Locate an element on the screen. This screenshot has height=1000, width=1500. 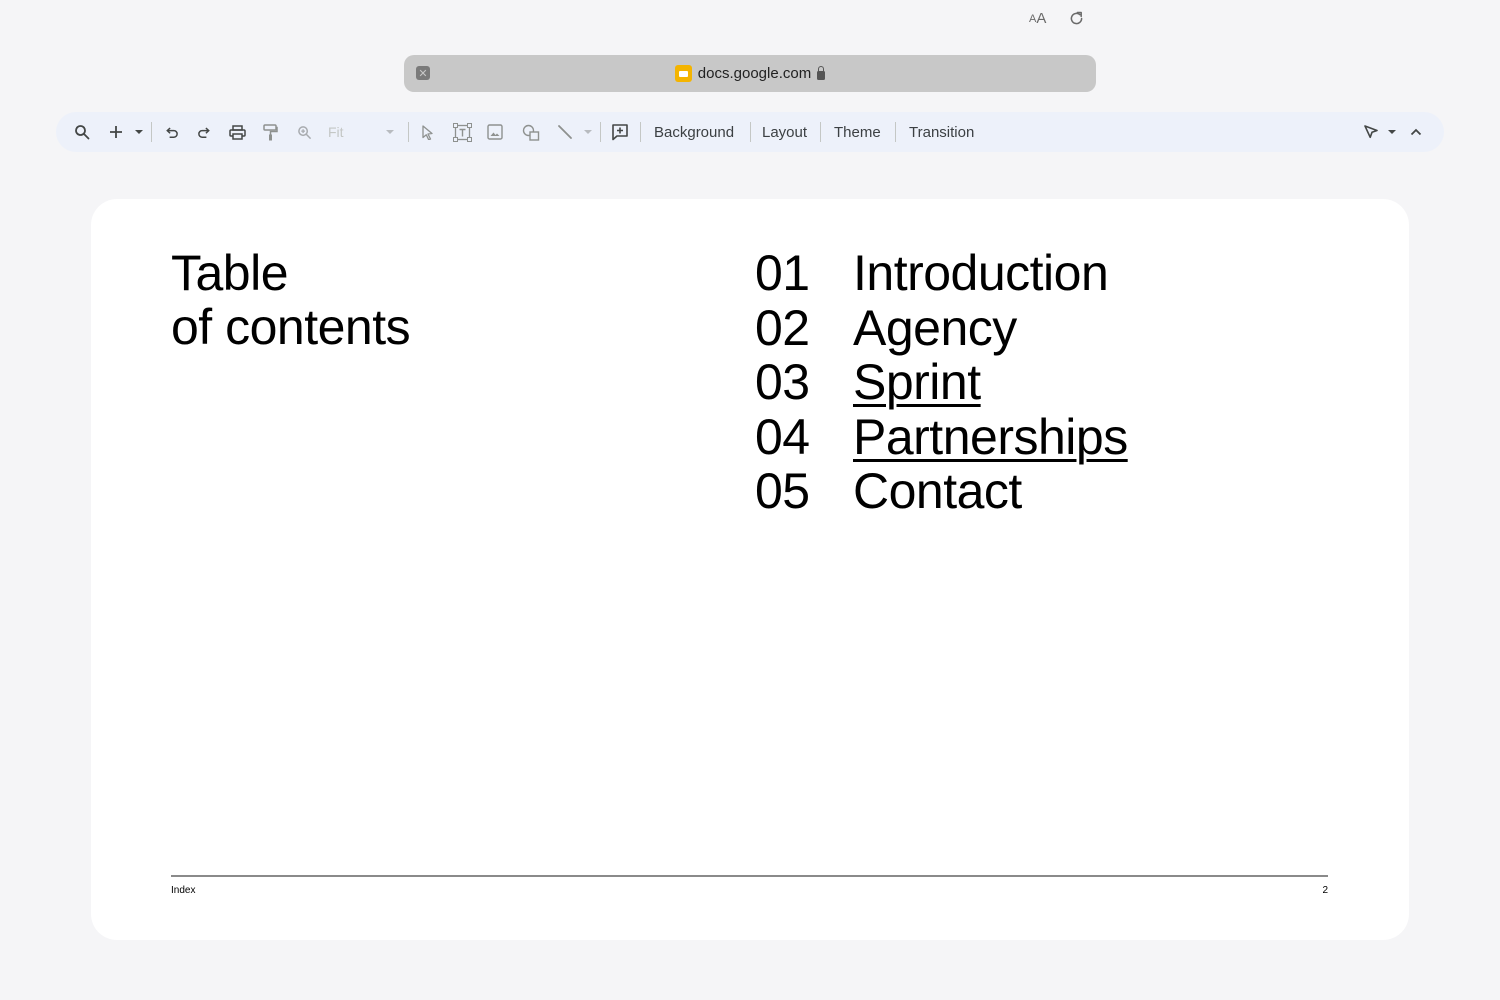
toc-item: 03 Sprint is located at coordinates (941, 382).